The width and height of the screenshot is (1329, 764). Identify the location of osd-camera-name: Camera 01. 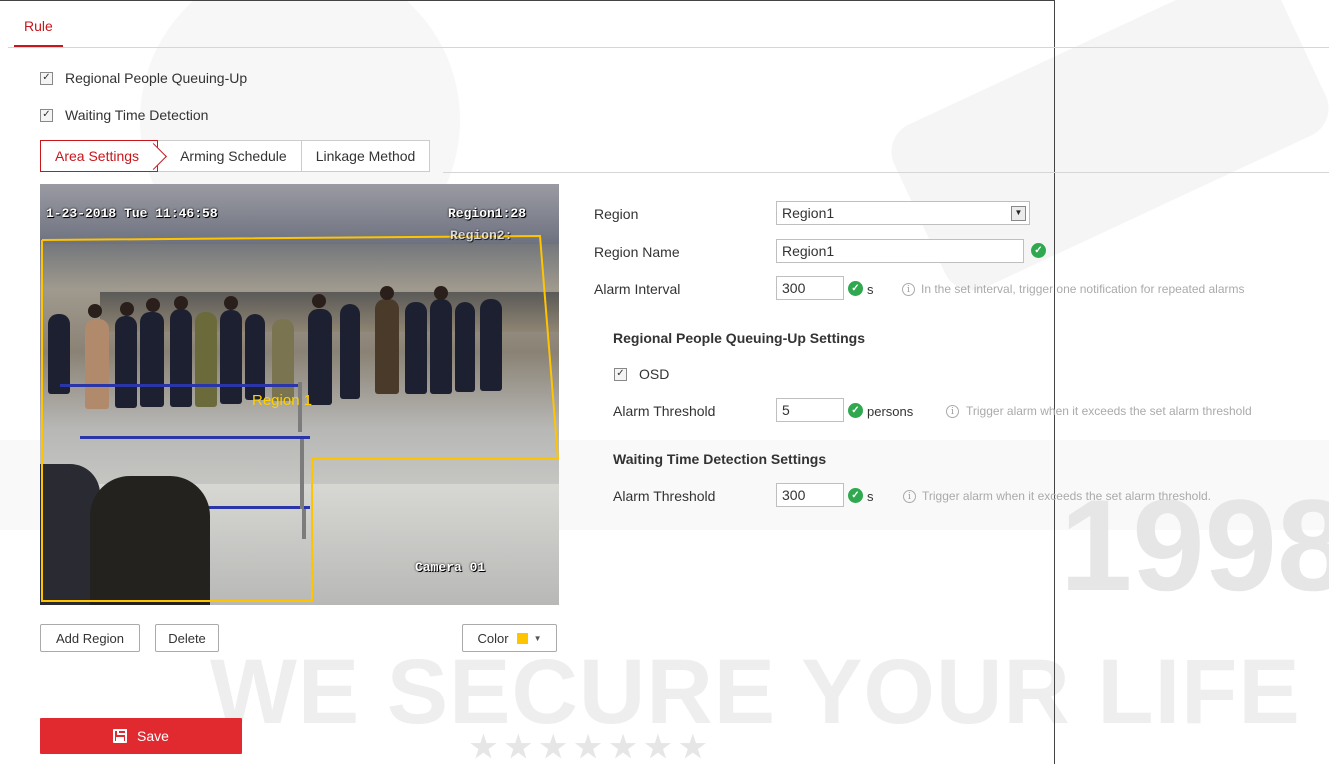
(450, 567).